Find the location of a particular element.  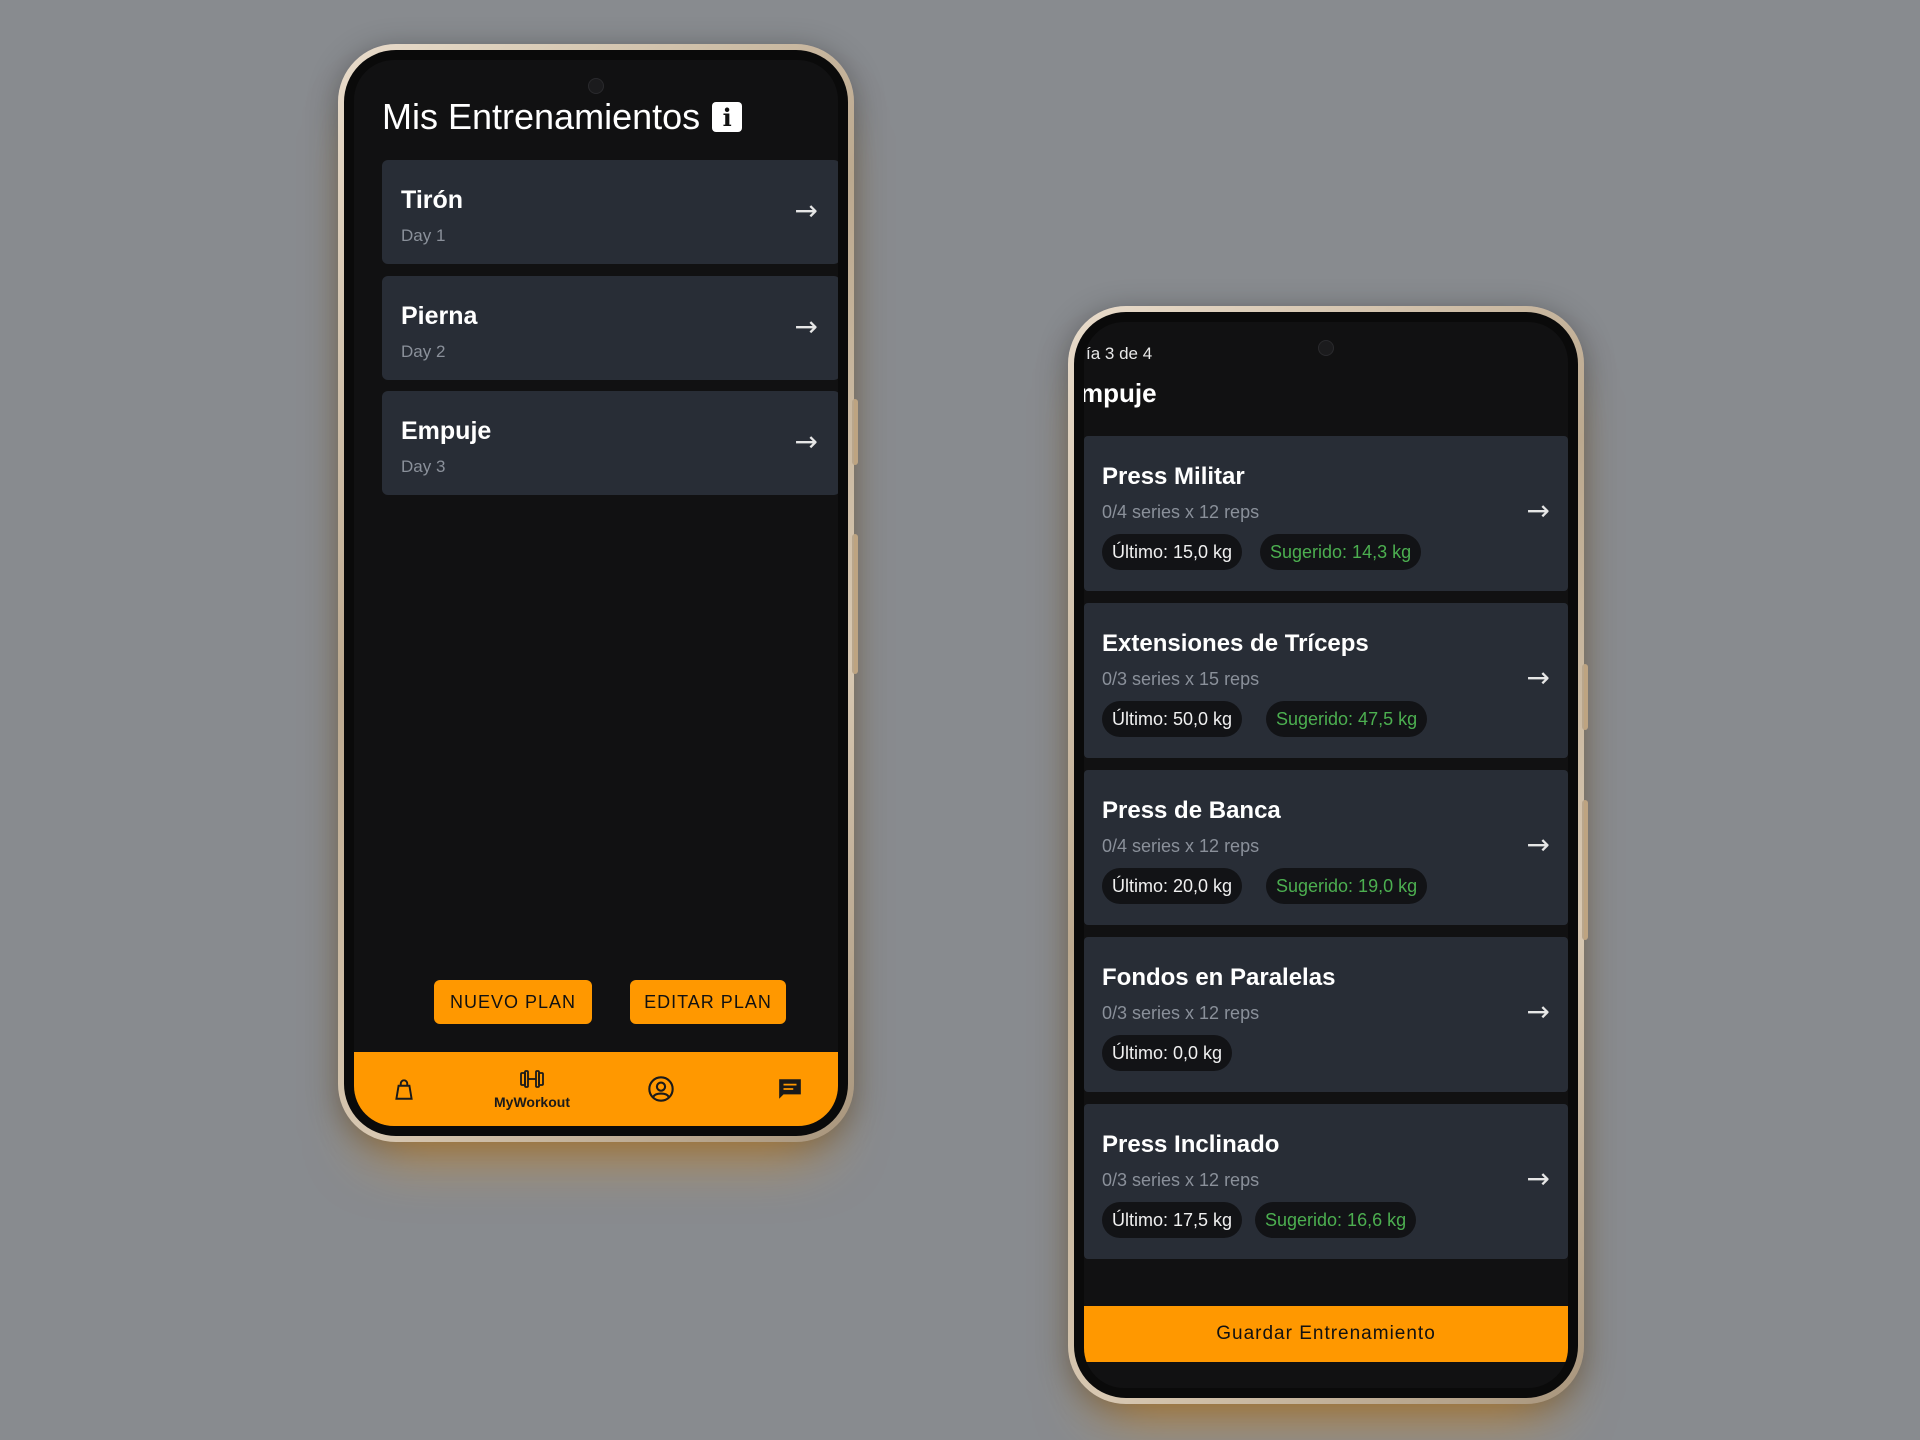

nav-item-chat is located at coordinates (786, 1089).